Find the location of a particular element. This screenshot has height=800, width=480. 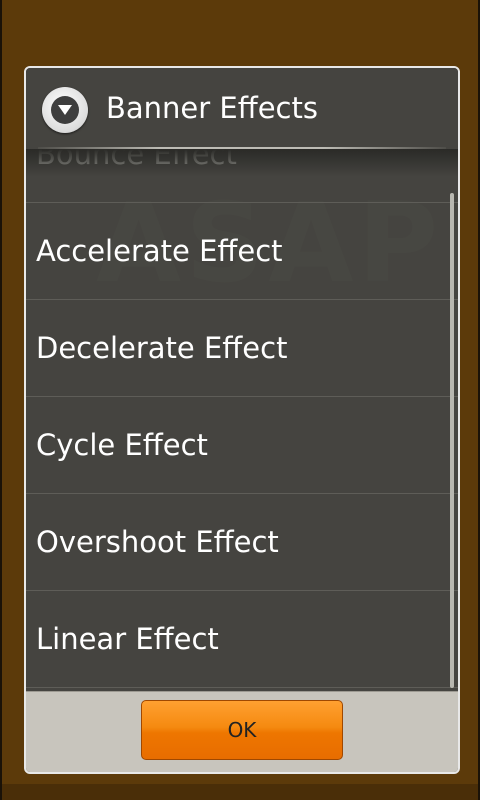

dropdown-circle-icon is located at coordinates (65, 110).